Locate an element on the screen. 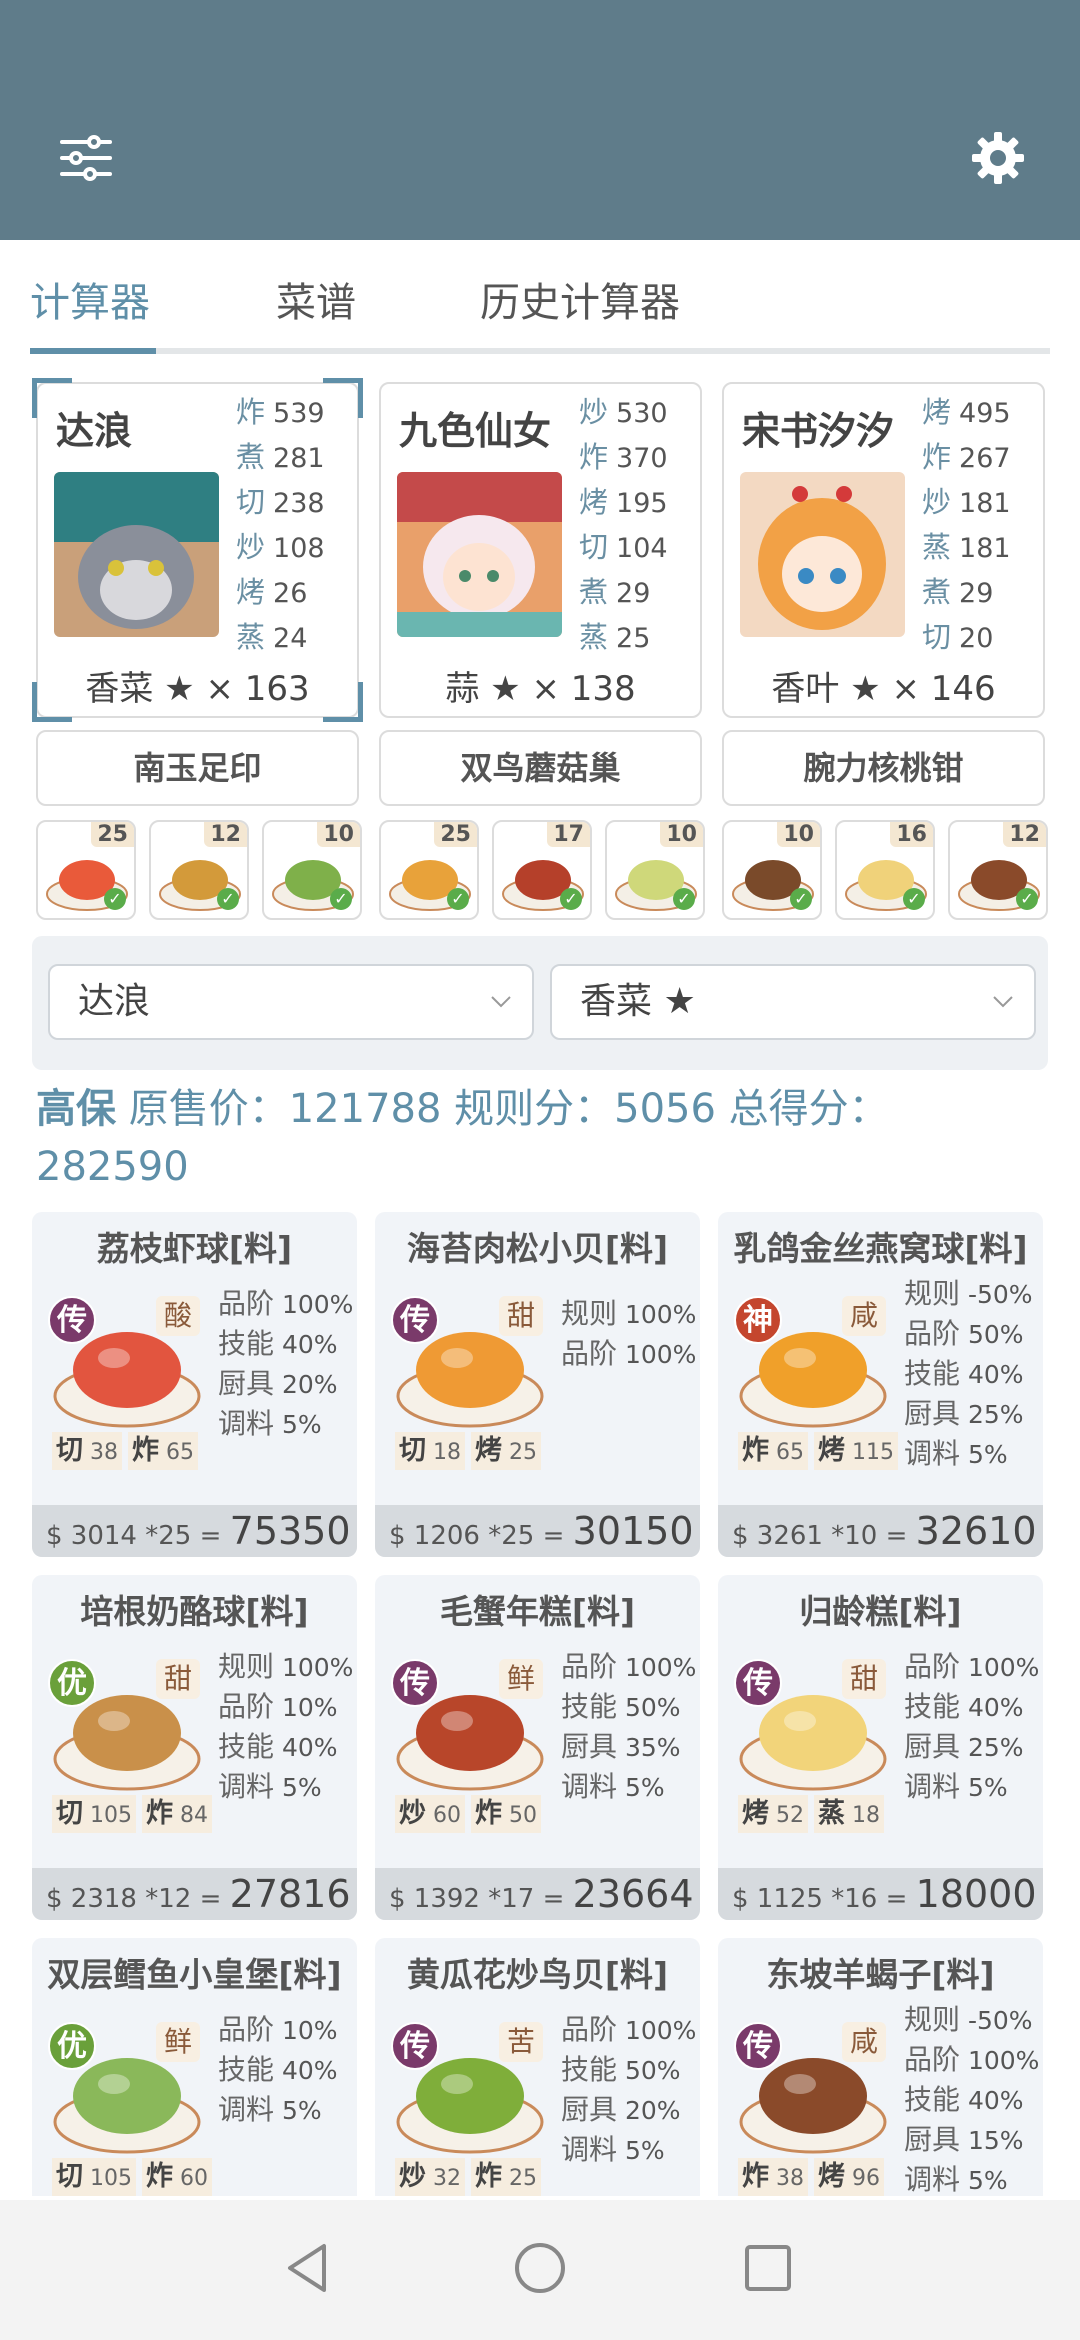  recipe-total: 27816 is located at coordinates (290, 1894).